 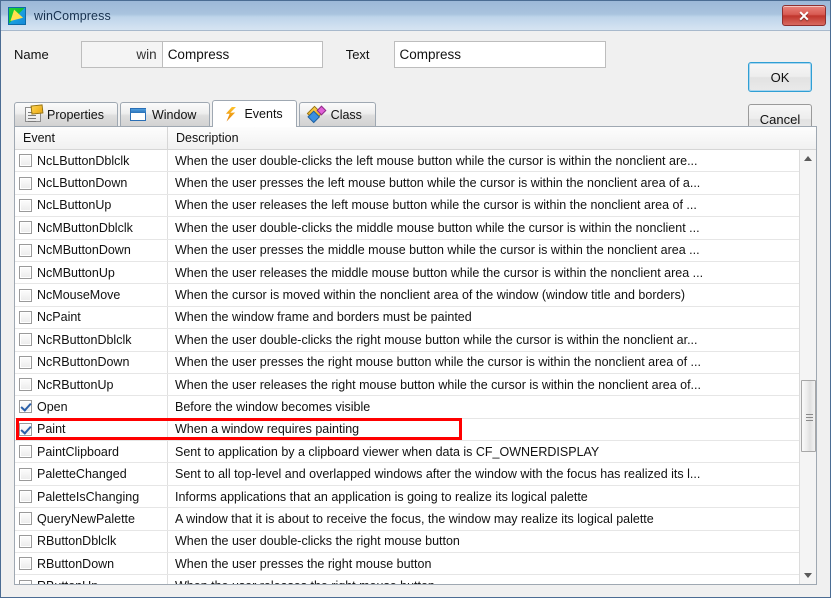 What do you see at coordinates (91, 250) in the screenshot?
I see `event-cell: NcMButtonDown` at bounding box center [91, 250].